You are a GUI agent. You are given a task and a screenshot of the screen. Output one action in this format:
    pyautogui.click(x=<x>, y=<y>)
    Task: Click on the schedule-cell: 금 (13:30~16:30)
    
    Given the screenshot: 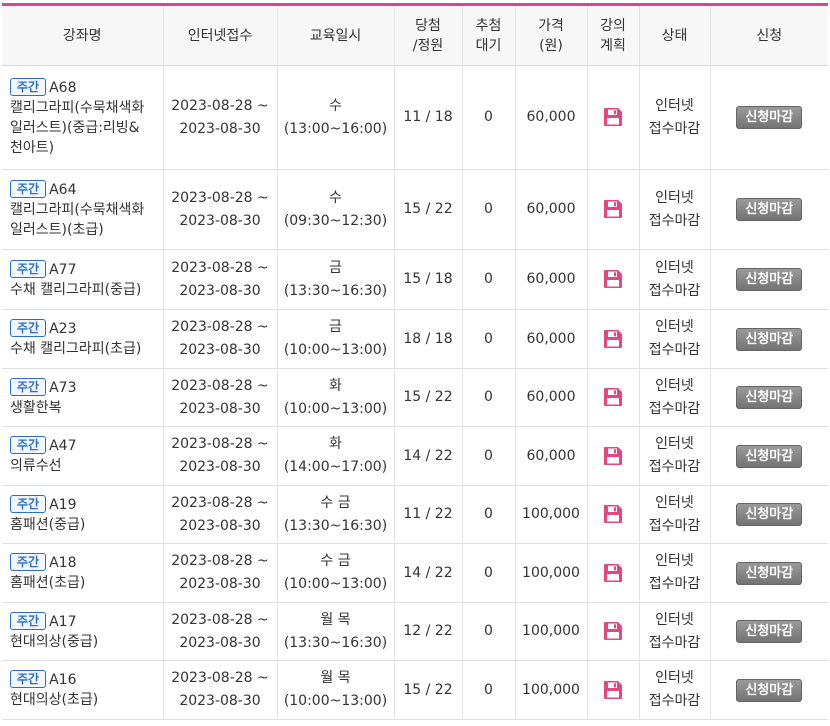 What is the action you would take?
    pyautogui.click(x=335, y=279)
    